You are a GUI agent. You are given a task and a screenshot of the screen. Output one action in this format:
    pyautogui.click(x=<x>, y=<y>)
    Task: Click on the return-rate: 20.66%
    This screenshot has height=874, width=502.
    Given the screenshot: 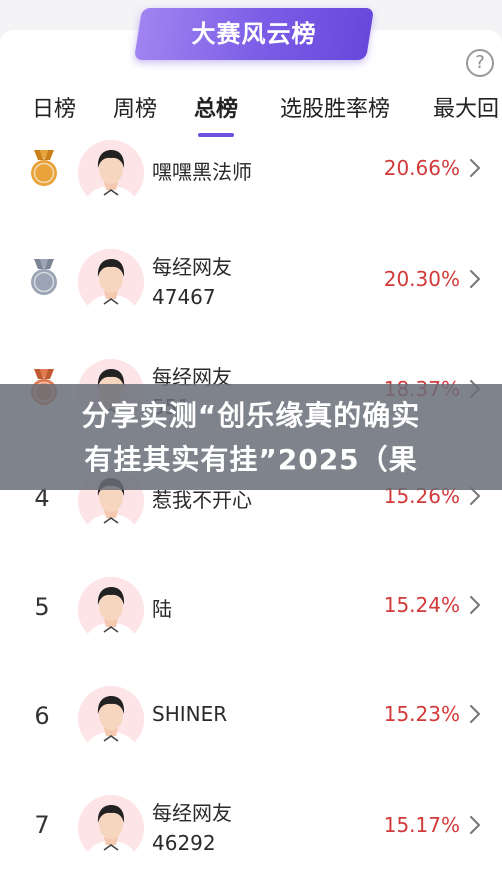 What is the action you would take?
    pyautogui.click(x=421, y=168)
    